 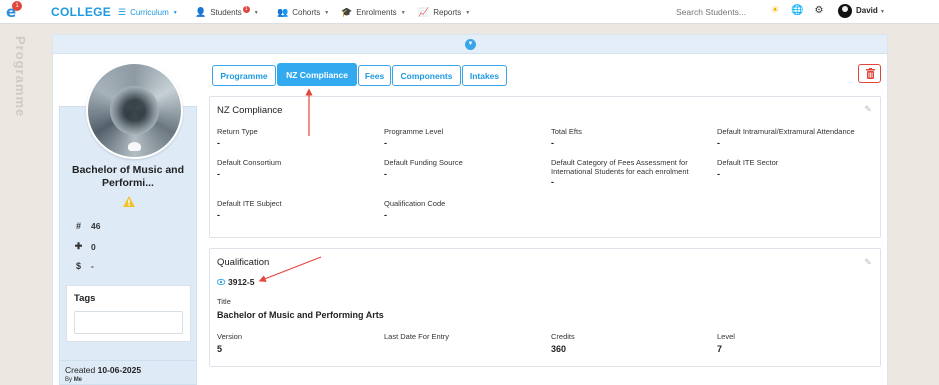 I want to click on nav-reports: 📈 Reports ▼, so click(x=444, y=12).